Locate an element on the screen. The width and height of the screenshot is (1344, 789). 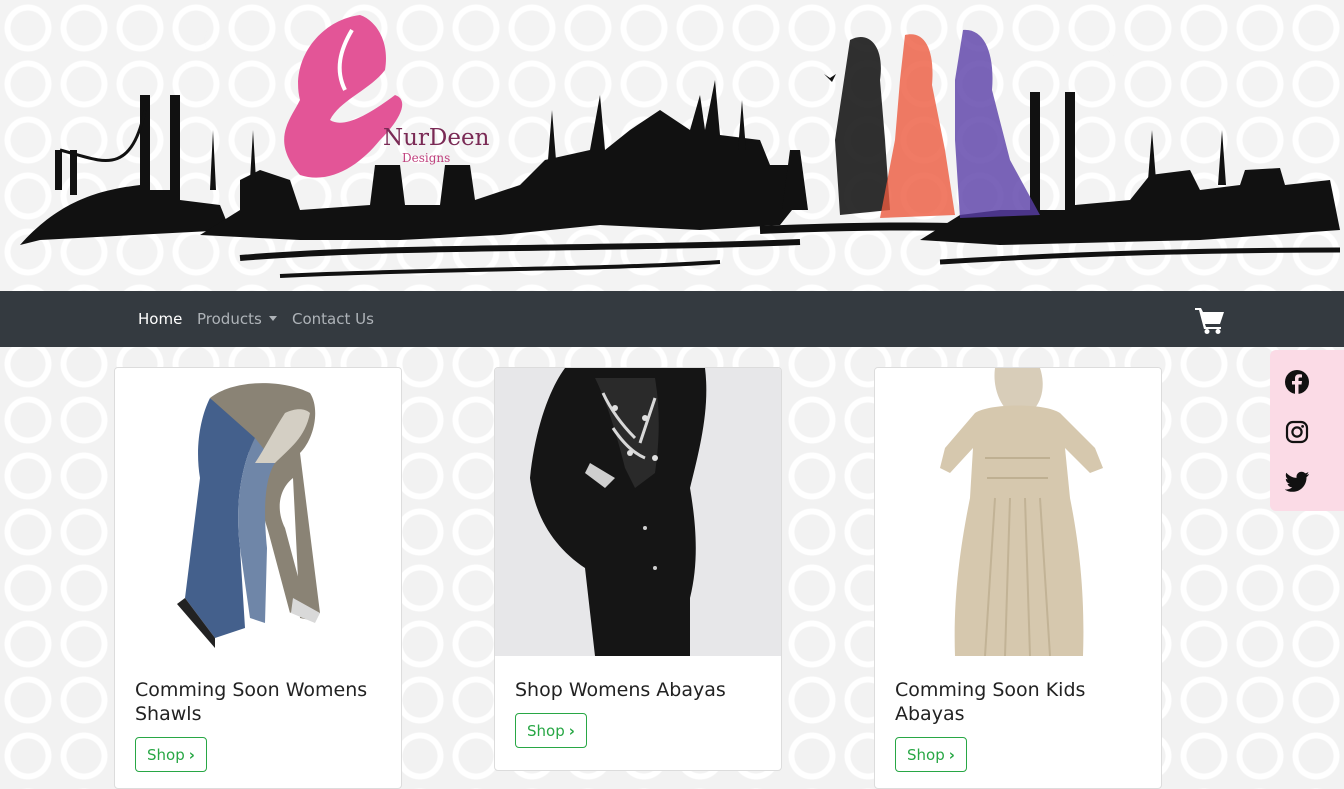
logo-tagline: Designs is located at coordinates (426, 158).